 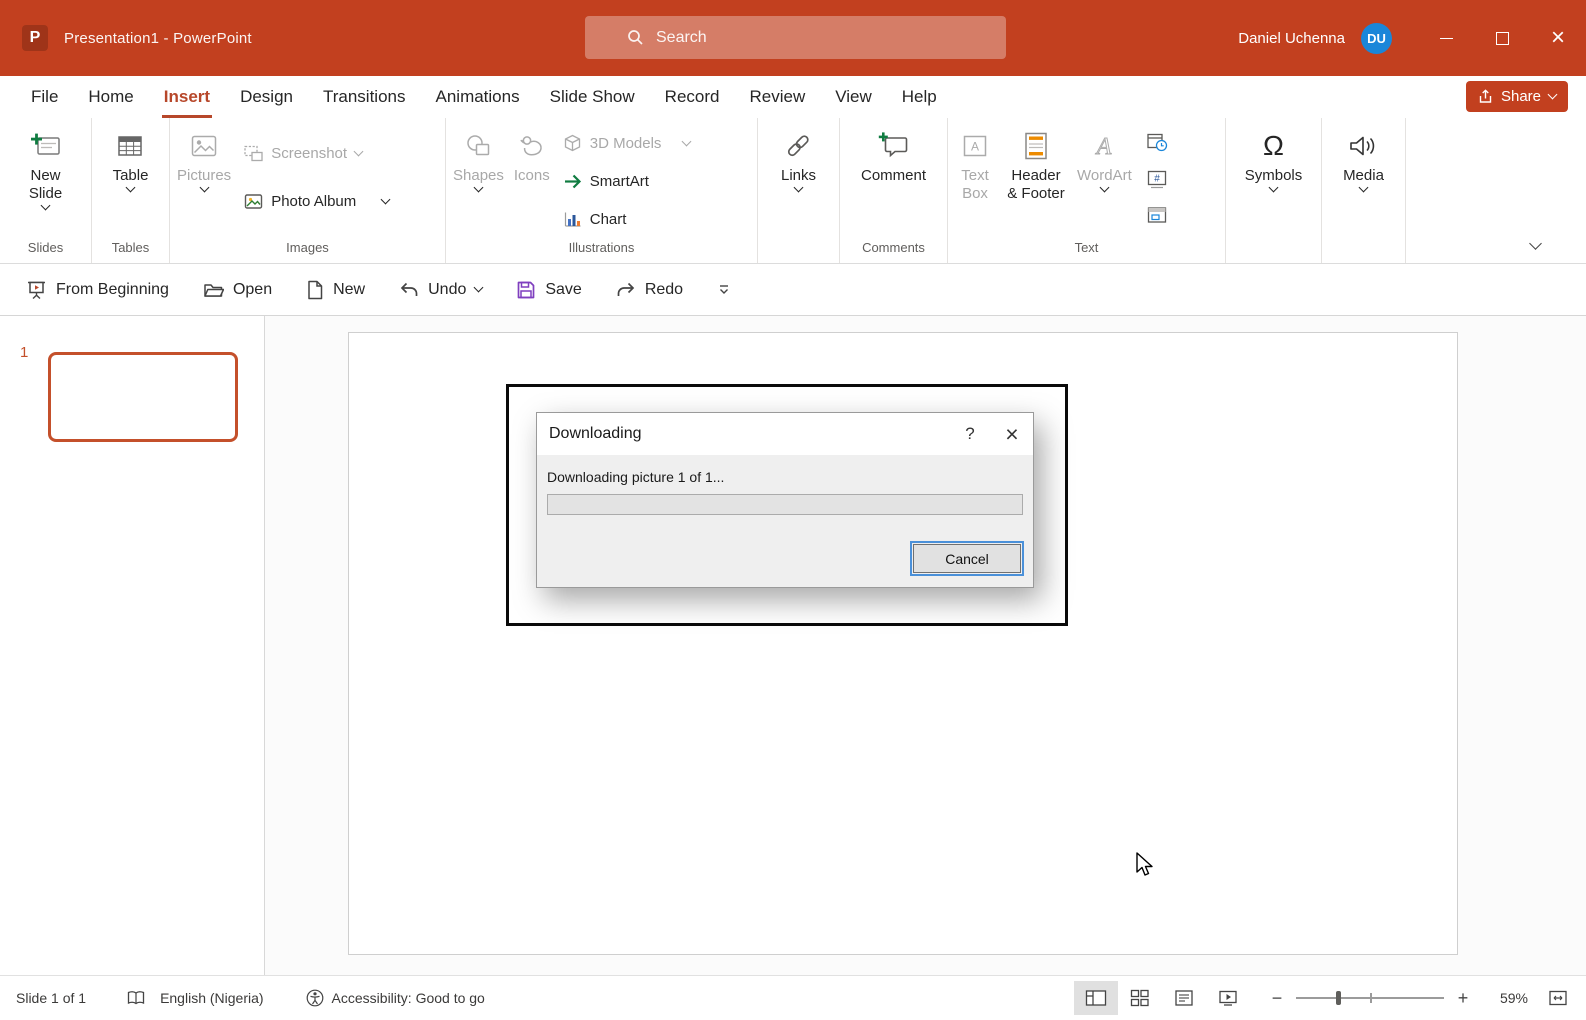 What do you see at coordinates (1446, 38) in the screenshot?
I see `minimize-button` at bounding box center [1446, 38].